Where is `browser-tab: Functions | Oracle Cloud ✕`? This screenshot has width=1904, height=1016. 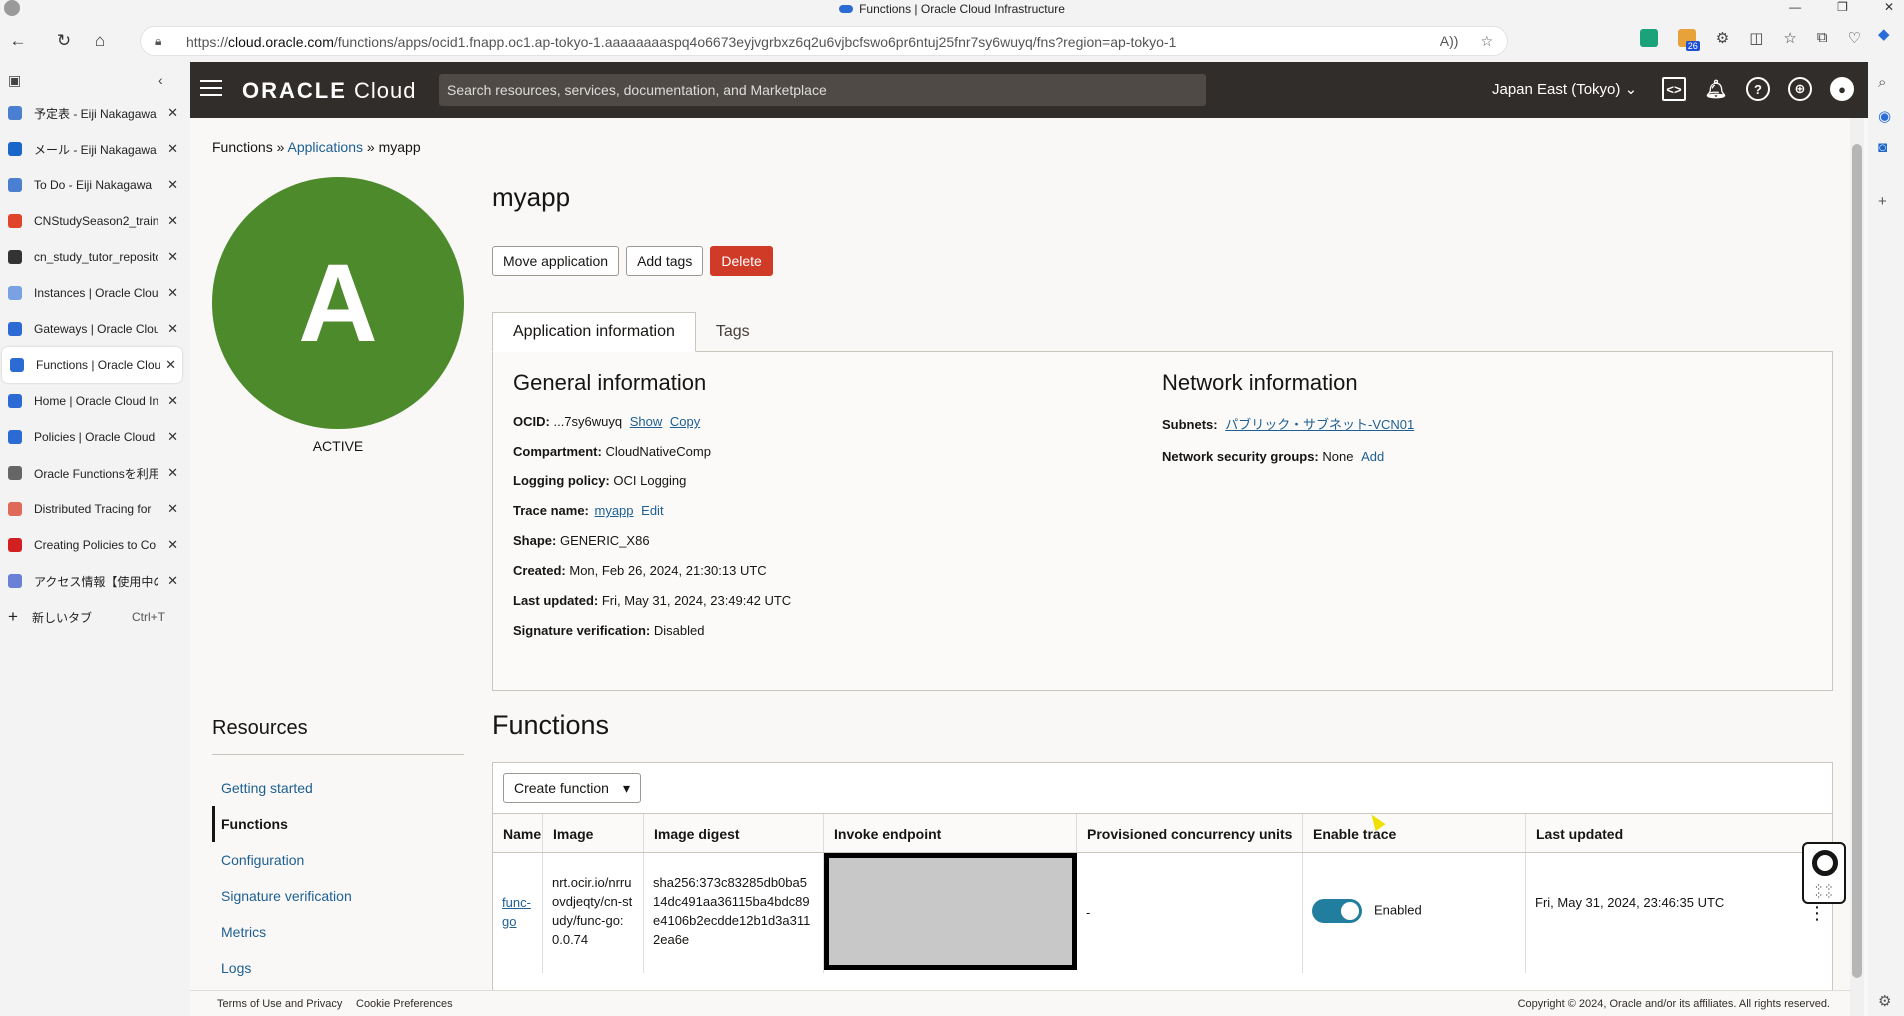
browser-tab: Functions | Oracle Cloud ✕ is located at coordinates (92, 365).